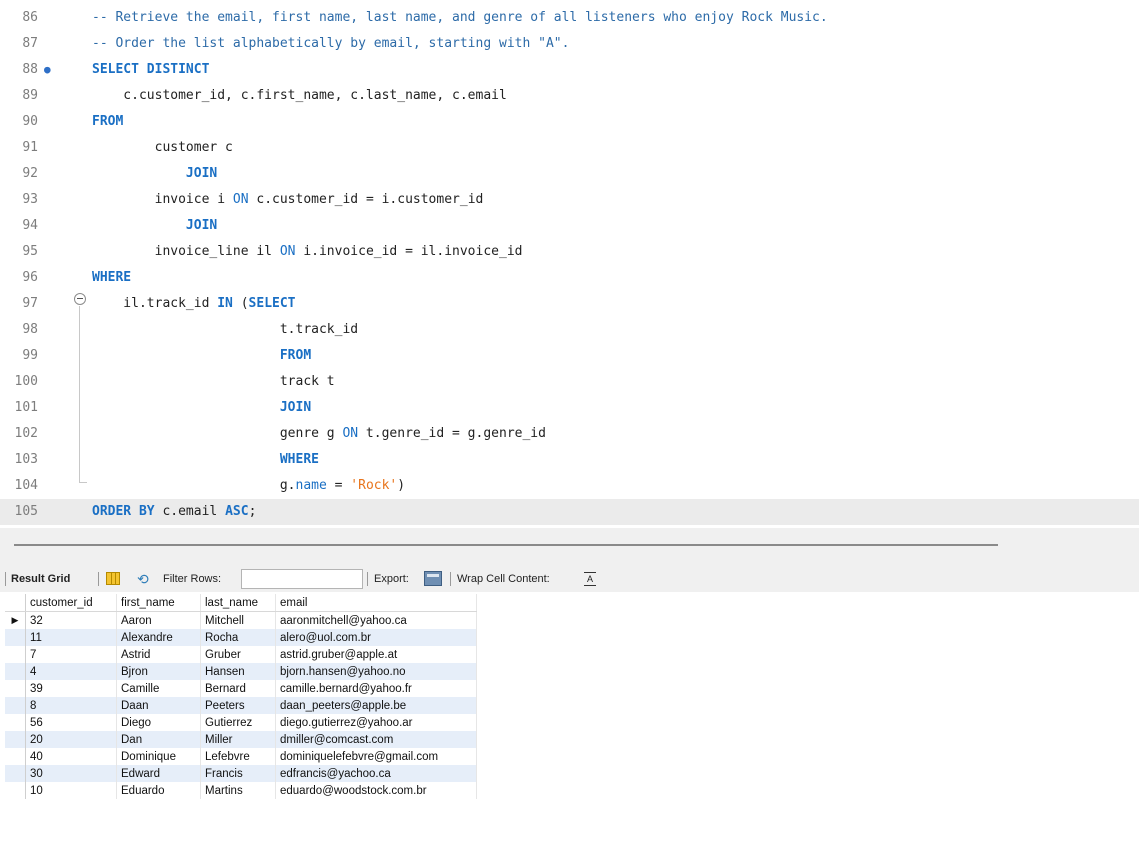 The image size is (1139, 848). What do you see at coordinates (238, 603) in the screenshot?
I see `column-header-last-name: last_name` at bounding box center [238, 603].